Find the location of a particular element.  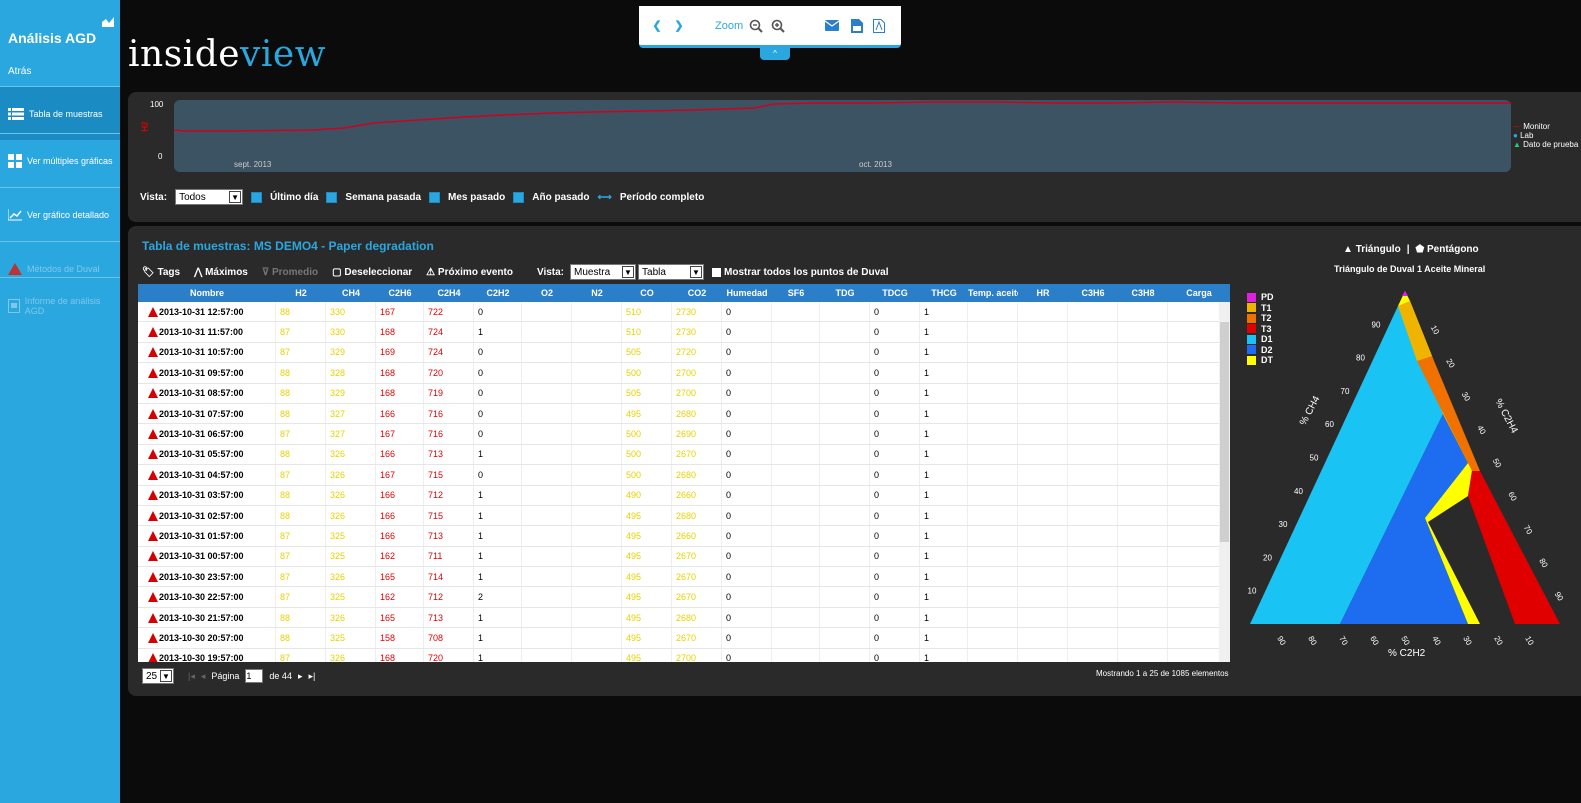

tick-label-c2h2: 50 is located at coordinates (1405, 641).